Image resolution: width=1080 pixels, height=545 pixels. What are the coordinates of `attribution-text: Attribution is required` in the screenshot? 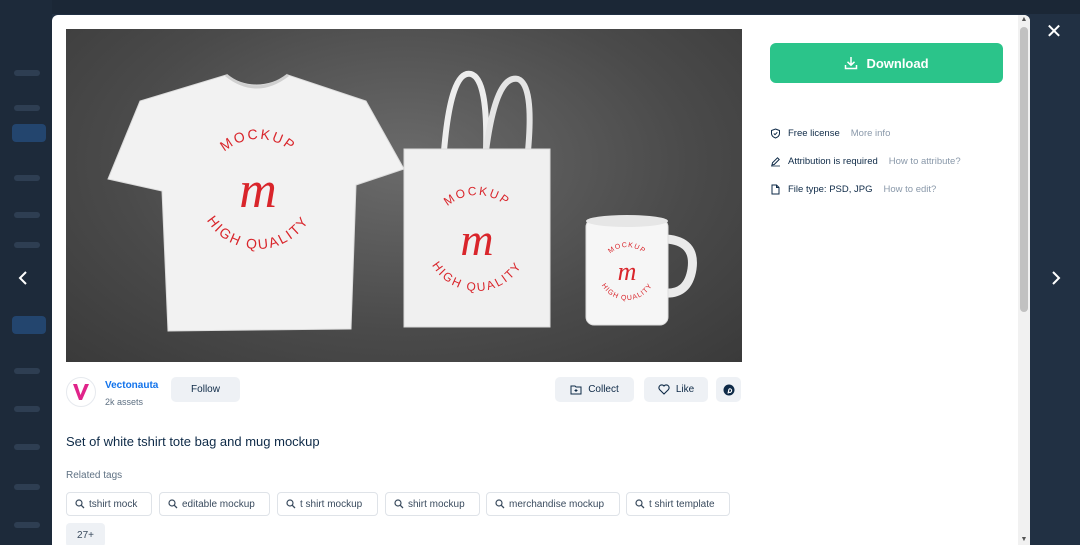 It's located at (833, 161).